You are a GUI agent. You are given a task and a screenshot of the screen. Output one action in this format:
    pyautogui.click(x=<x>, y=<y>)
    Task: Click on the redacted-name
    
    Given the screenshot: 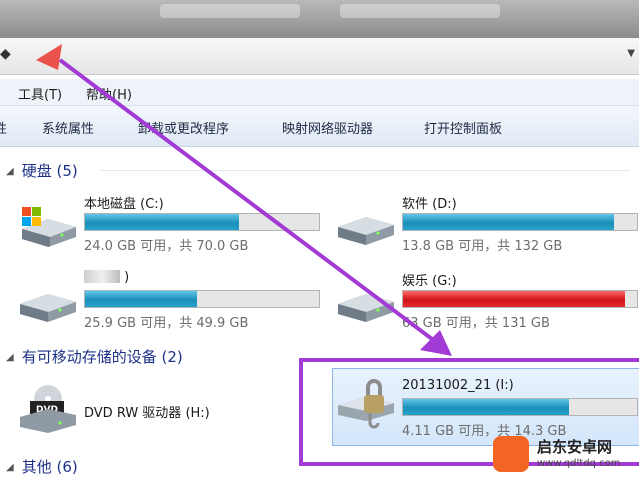 What is the action you would take?
    pyautogui.click(x=102, y=276)
    